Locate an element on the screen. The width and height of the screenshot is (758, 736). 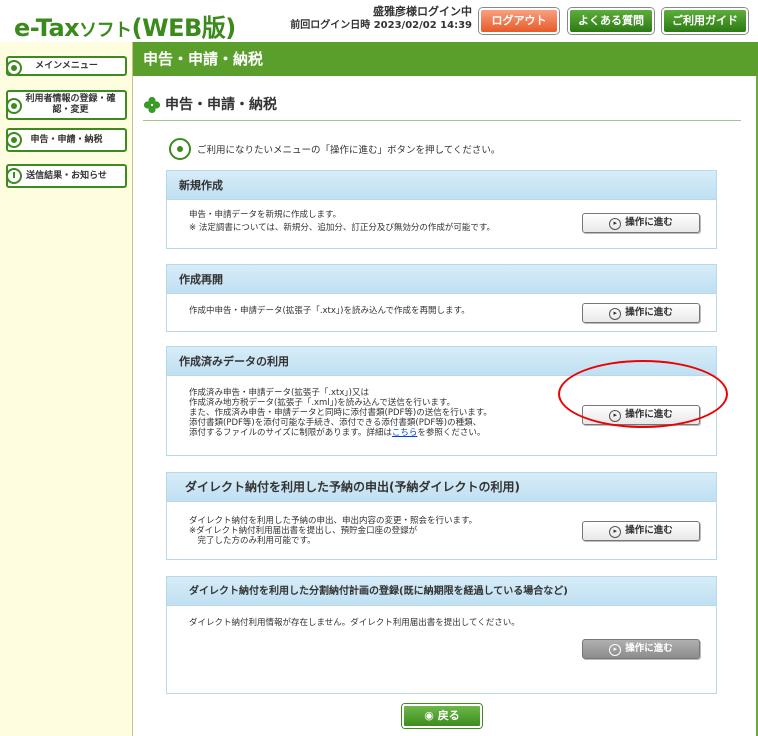
guide-button: ご利用ガイド is located at coordinates (705, 21).